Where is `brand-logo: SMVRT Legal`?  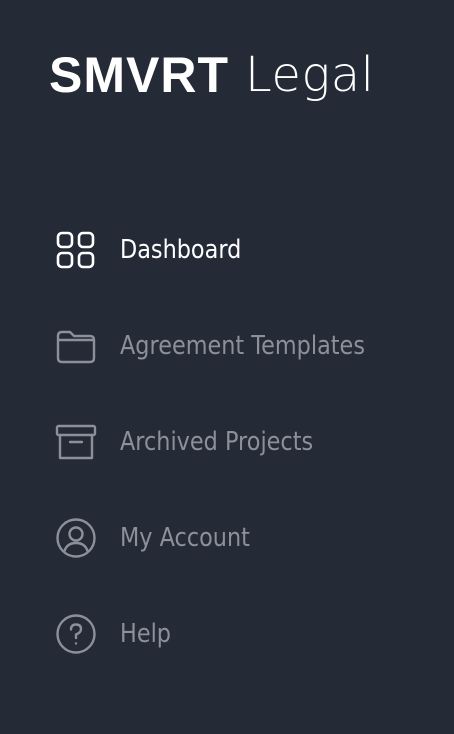
brand-logo: SMVRT Legal is located at coordinates (211, 75).